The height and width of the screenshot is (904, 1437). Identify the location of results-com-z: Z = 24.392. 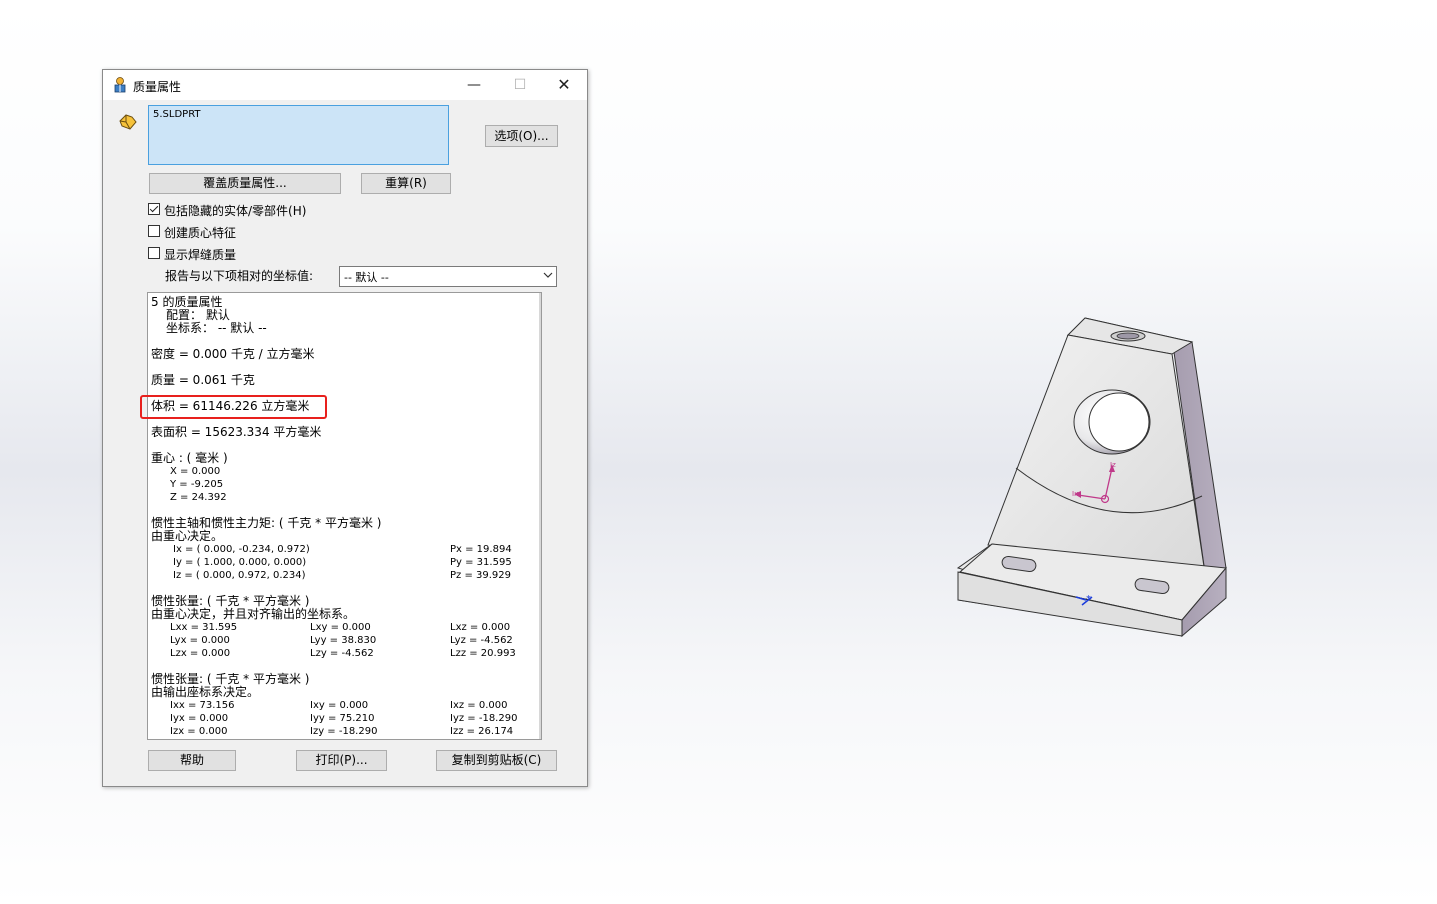
(198, 497).